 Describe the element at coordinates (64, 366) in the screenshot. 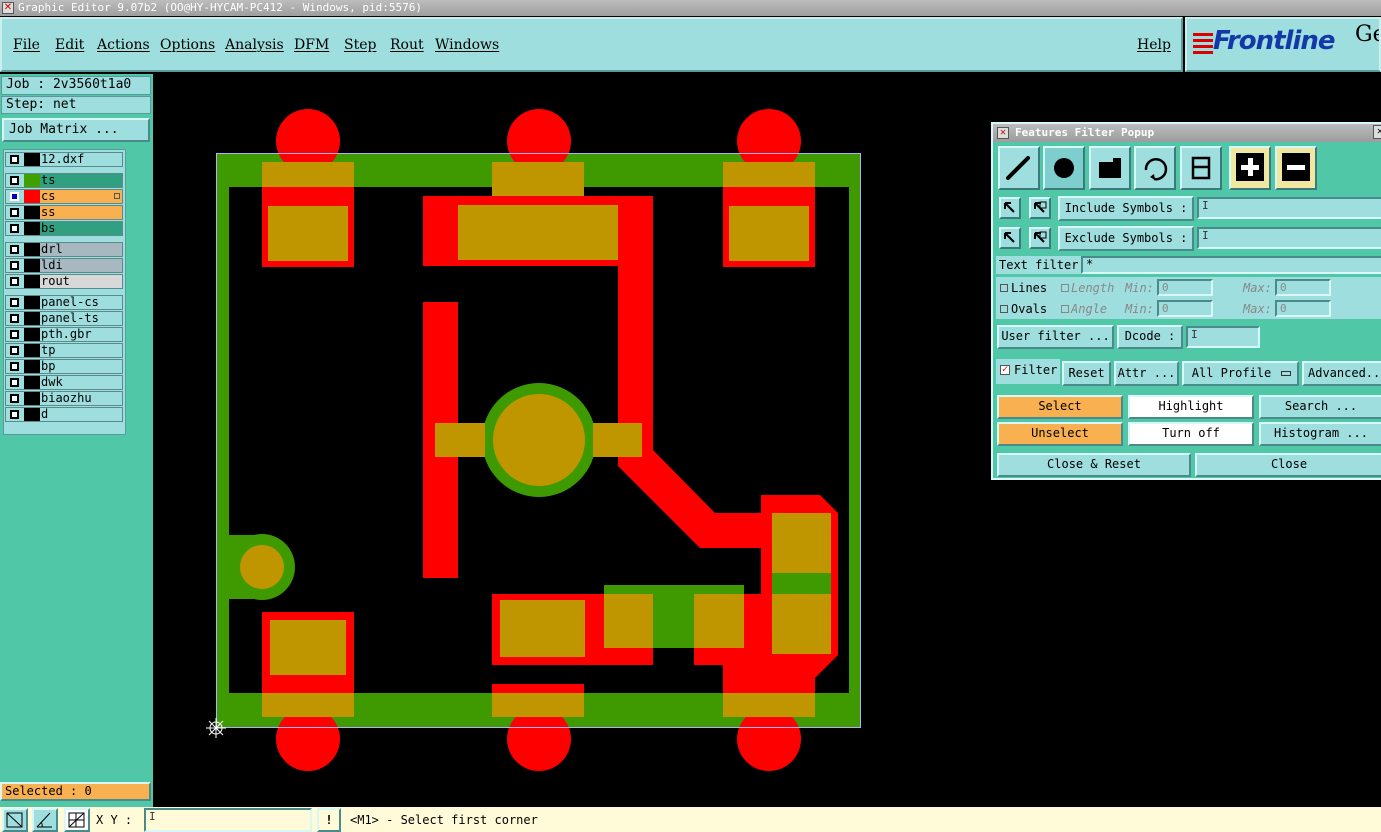

I see `layer-row-bp: bp` at that location.